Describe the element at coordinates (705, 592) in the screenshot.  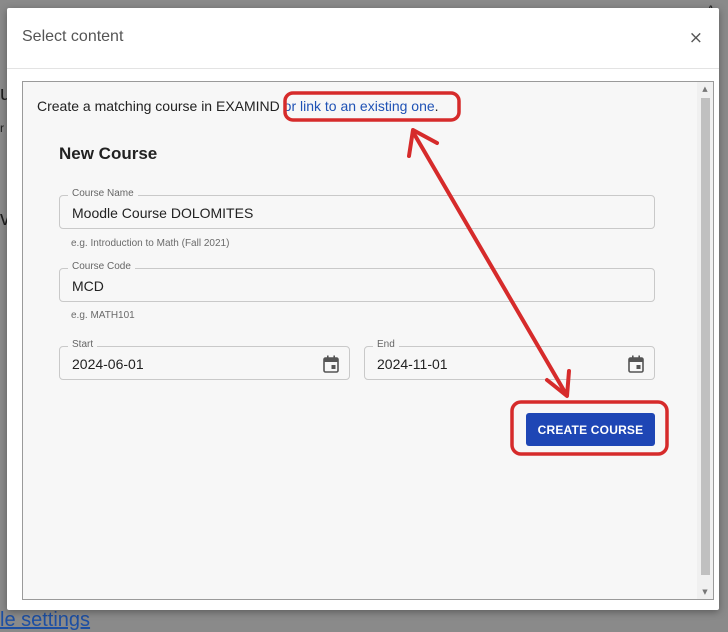
I see `scroll-down-icon: ▼` at that location.